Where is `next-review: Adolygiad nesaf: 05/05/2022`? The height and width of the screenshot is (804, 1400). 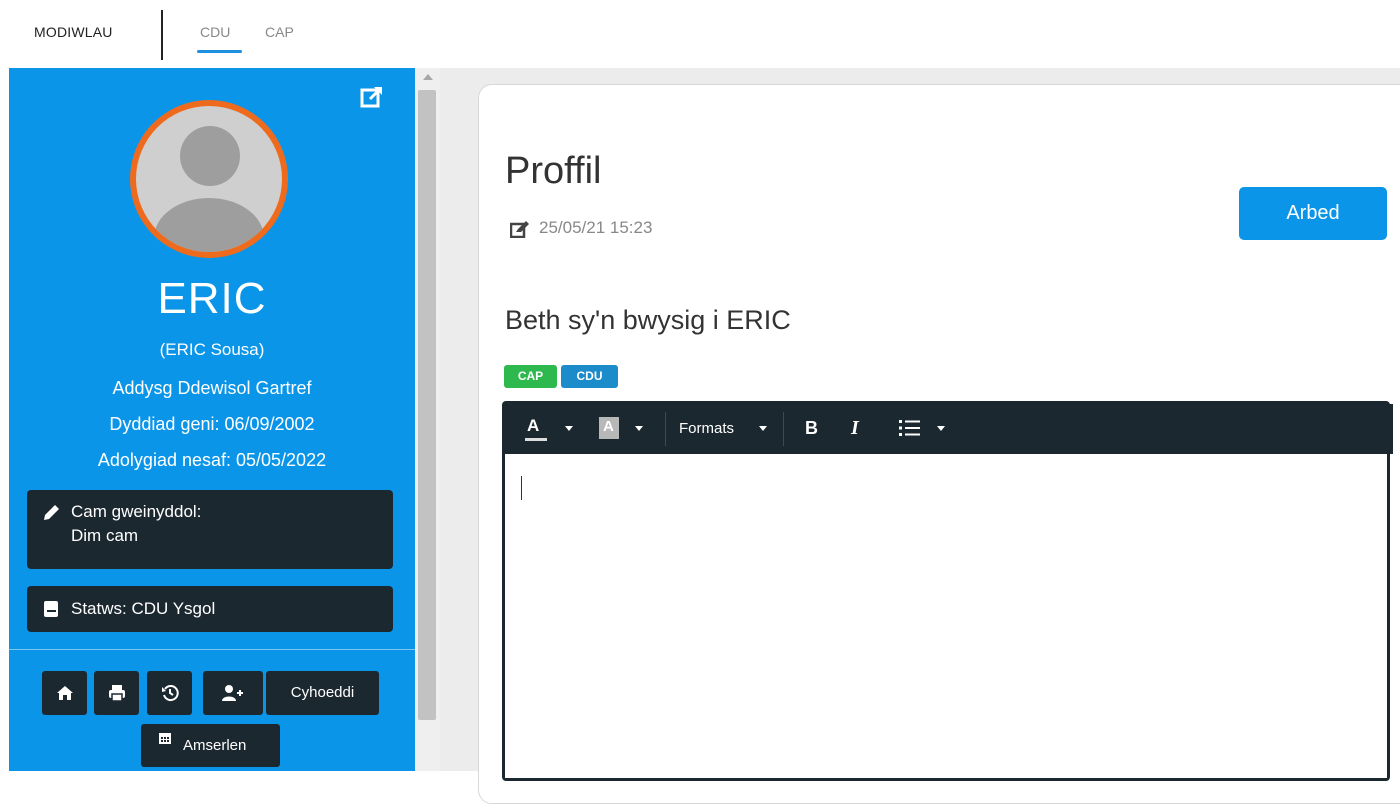 next-review: Adolygiad nesaf: 05/05/2022 is located at coordinates (212, 460).